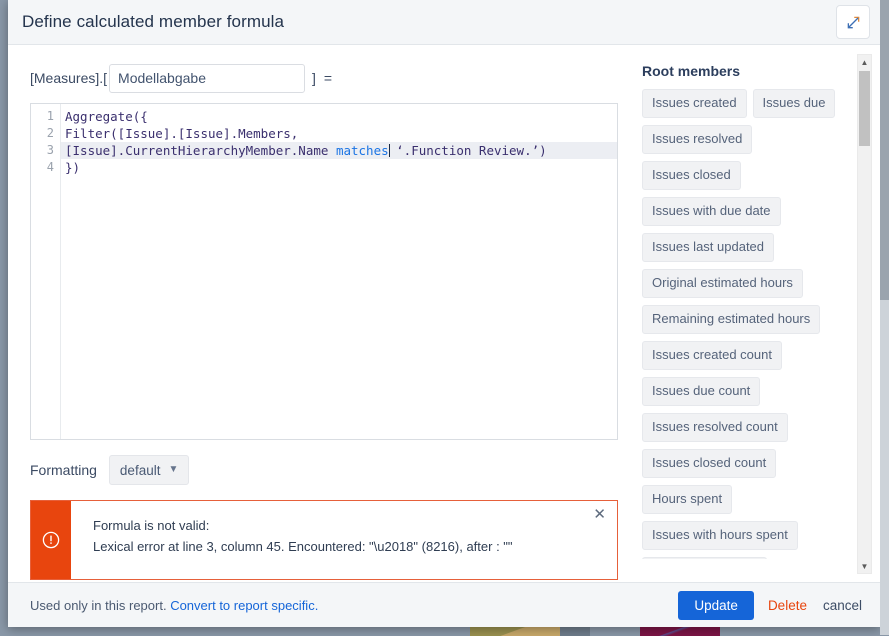  I want to click on measure-name-input, so click(207, 78).